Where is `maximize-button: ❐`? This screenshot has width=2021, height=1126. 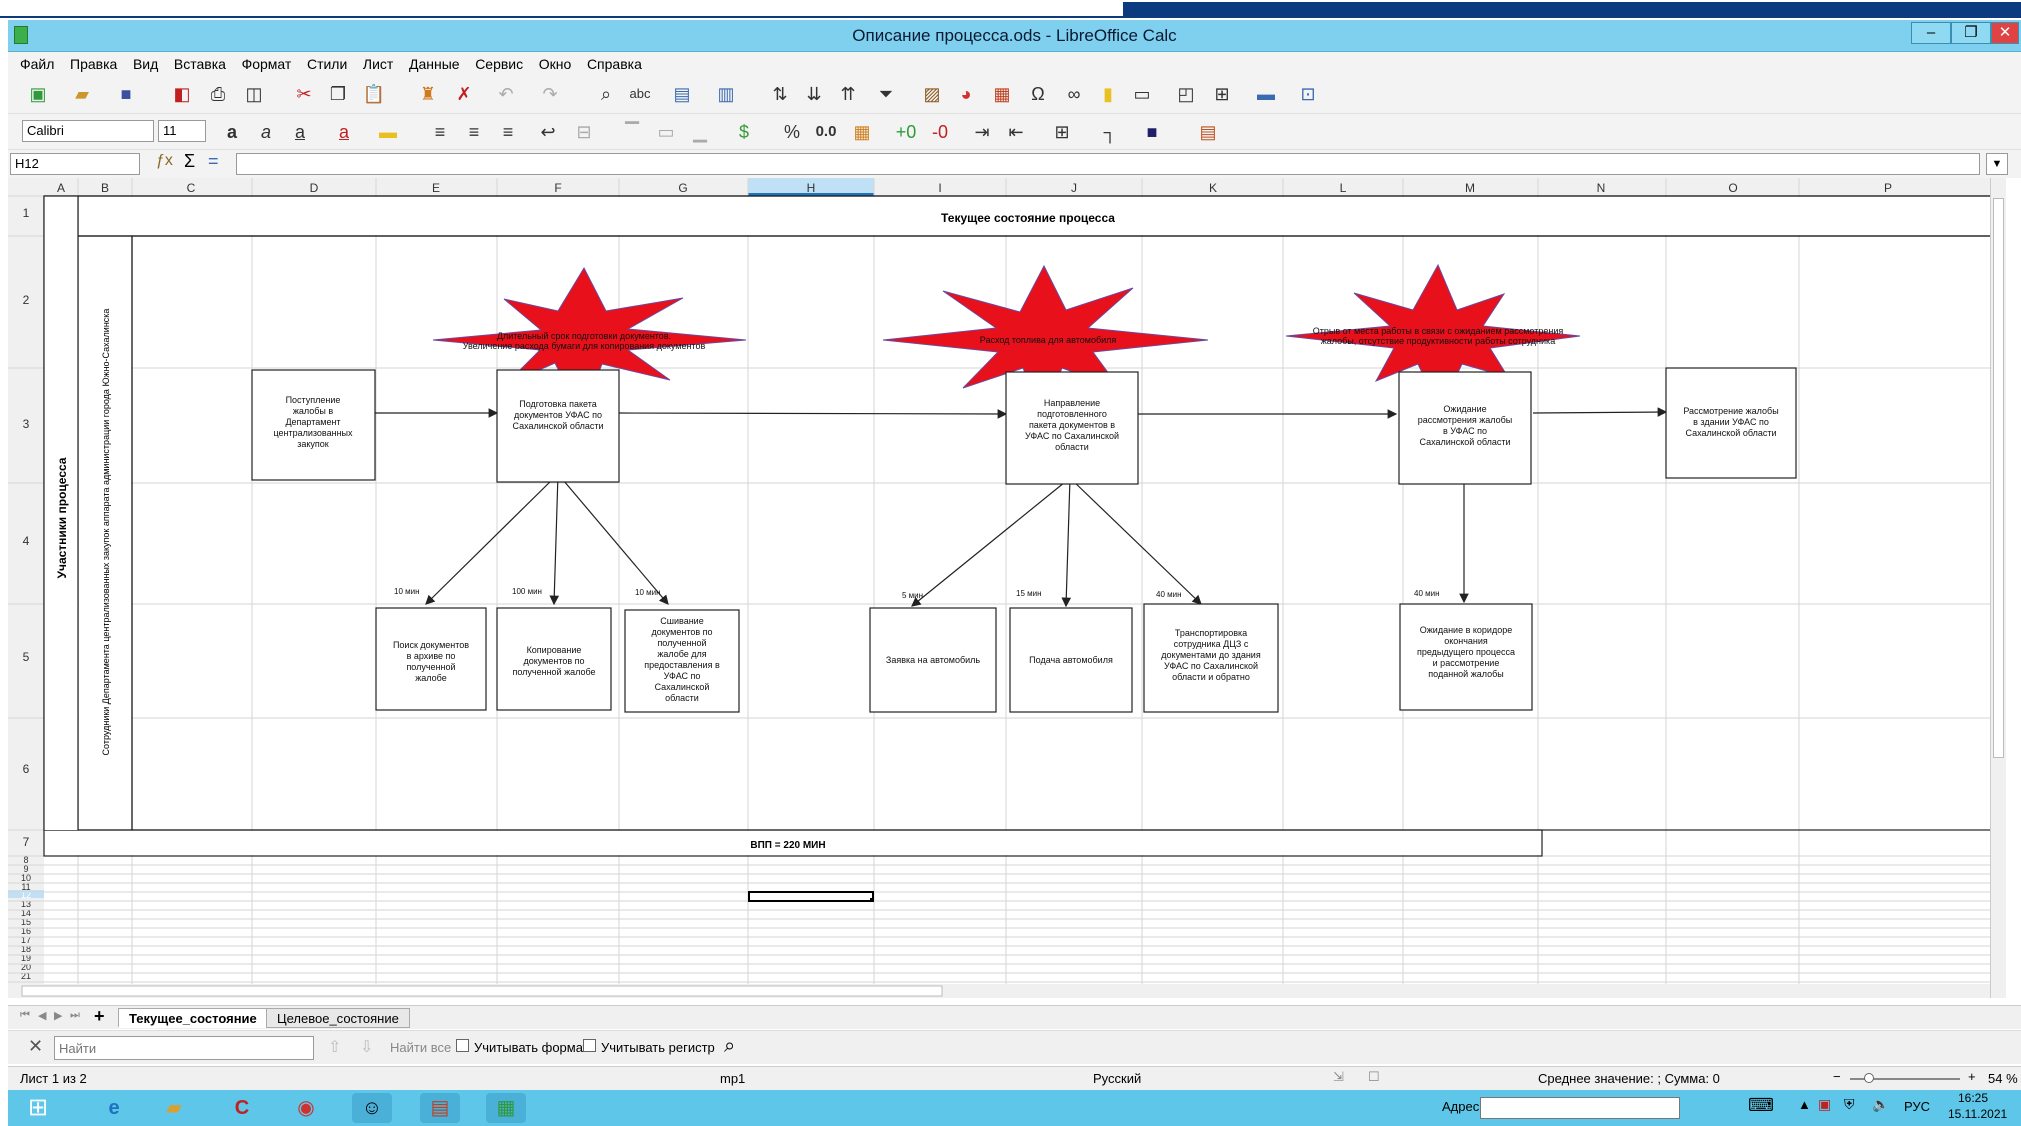 maximize-button: ❐ is located at coordinates (1971, 33).